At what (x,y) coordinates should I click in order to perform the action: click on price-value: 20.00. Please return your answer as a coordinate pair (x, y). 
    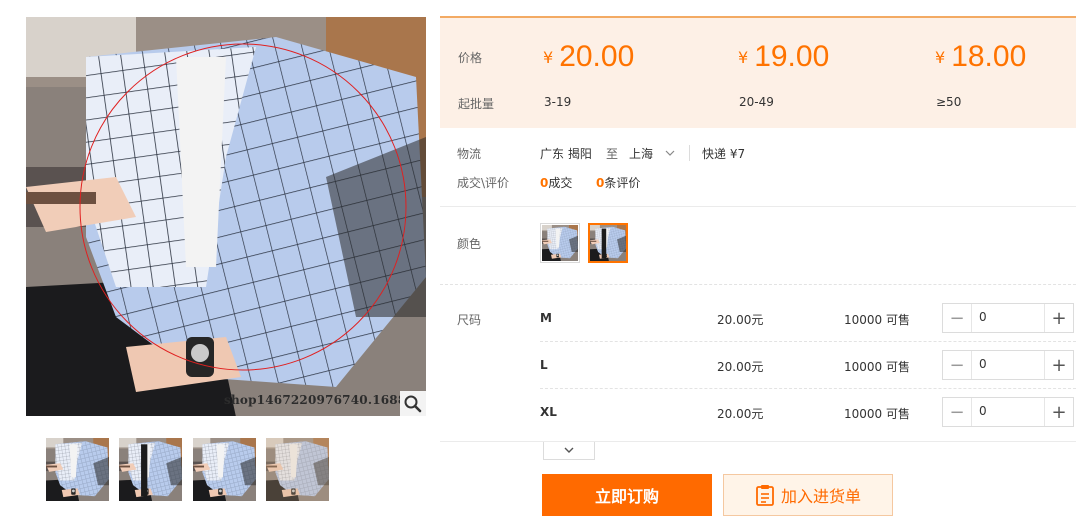
    Looking at the image, I should click on (597, 56).